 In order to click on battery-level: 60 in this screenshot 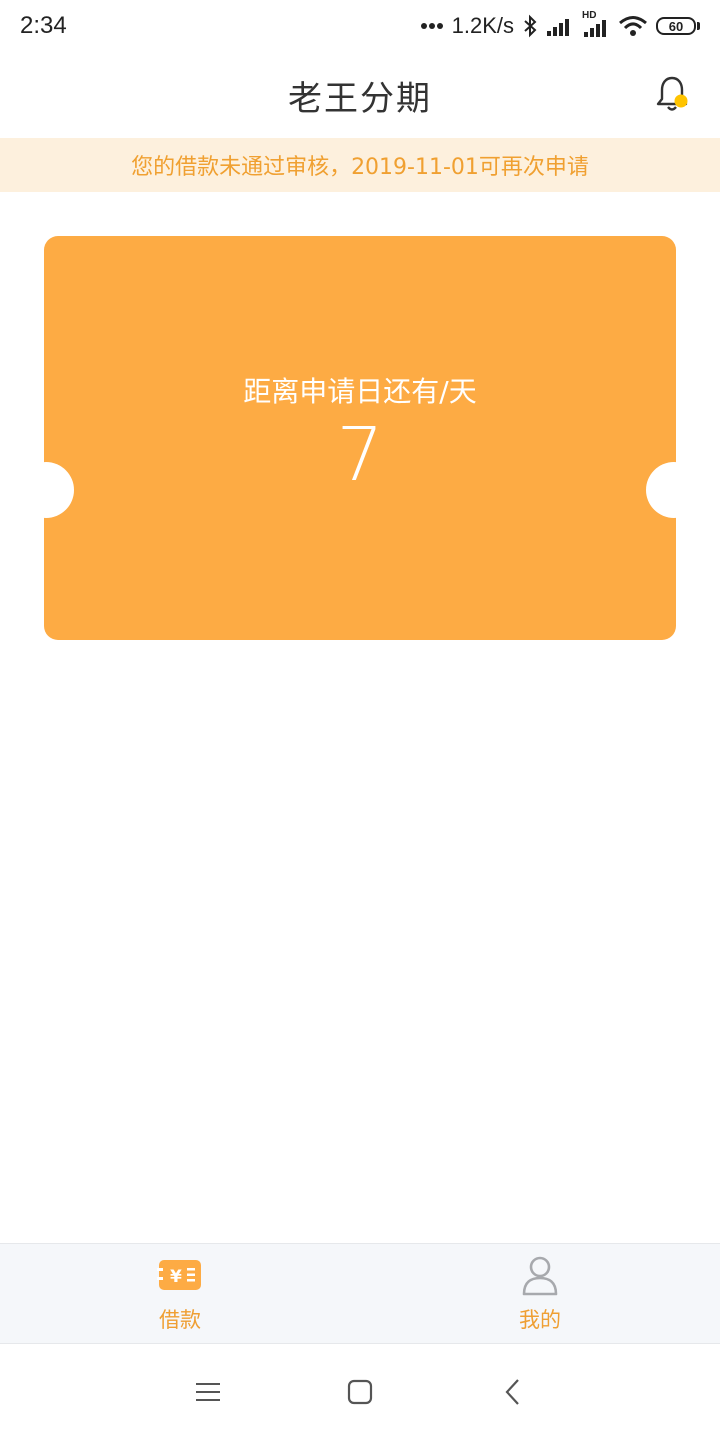, I will do `click(676, 26)`.